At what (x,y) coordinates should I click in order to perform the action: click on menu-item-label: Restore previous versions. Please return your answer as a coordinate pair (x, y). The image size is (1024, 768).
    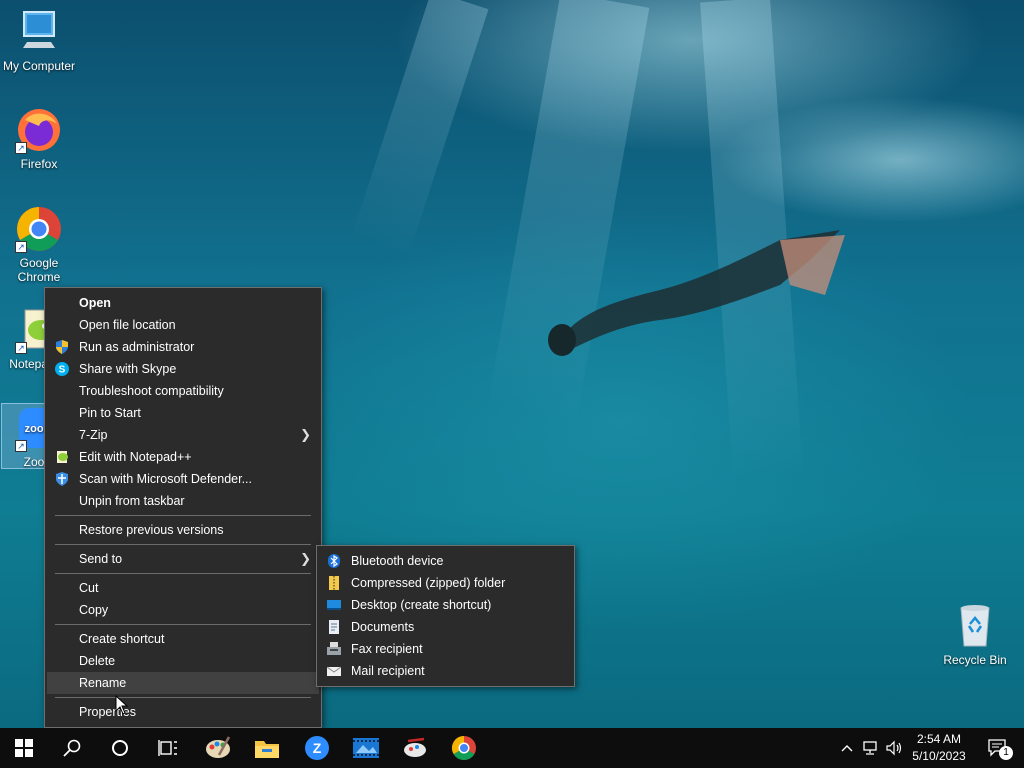
    Looking at the image, I should click on (151, 530).